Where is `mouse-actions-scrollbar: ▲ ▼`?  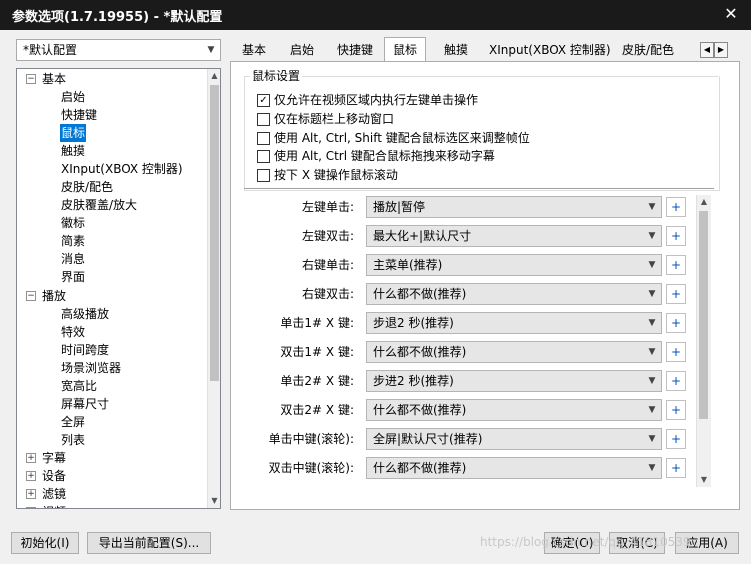
mouse-actions-scrollbar: ▲ ▼ is located at coordinates (703, 341).